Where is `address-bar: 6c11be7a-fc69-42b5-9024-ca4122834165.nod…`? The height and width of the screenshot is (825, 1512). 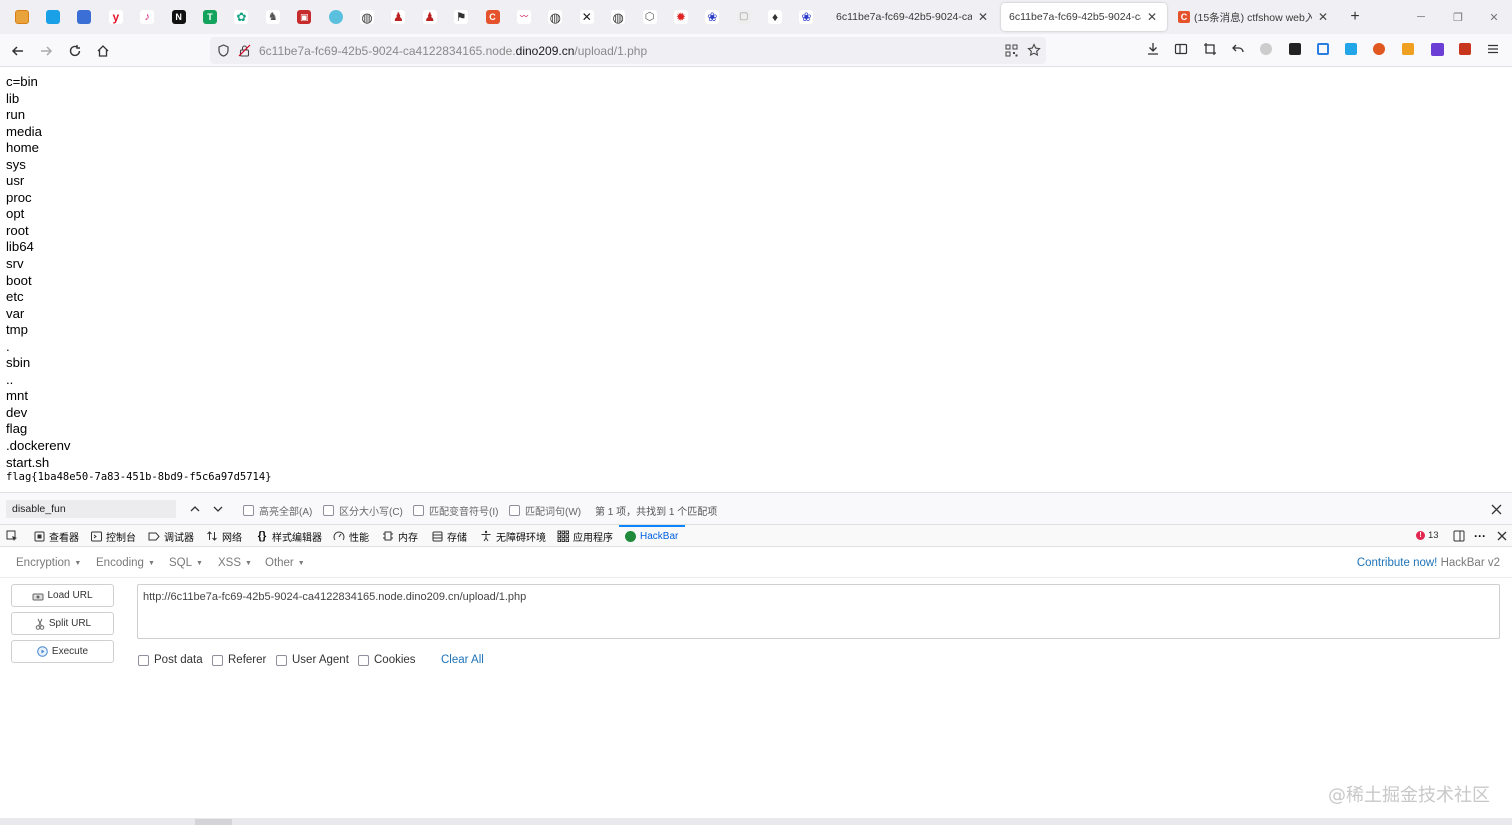 address-bar: 6c11be7a-fc69-42b5-9024-ca4122834165.nod… is located at coordinates (628, 50).